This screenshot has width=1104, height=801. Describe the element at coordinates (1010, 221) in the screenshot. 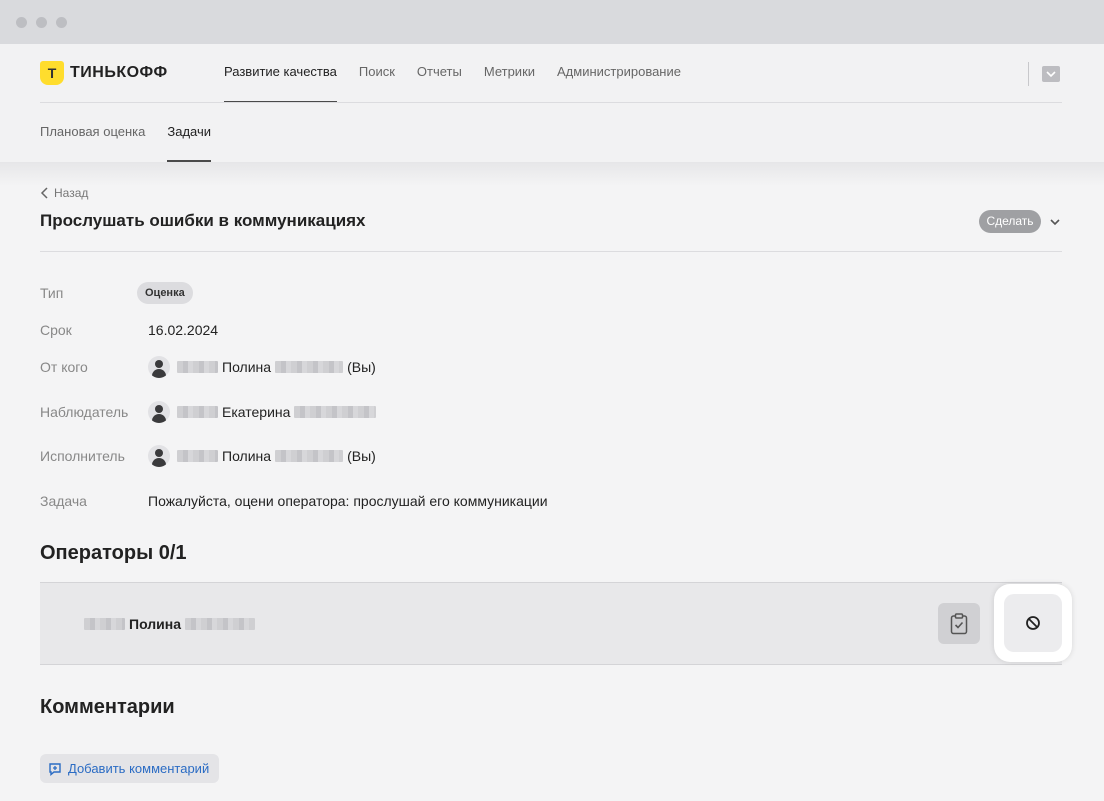

I see `do-task-button: Сделать` at that location.